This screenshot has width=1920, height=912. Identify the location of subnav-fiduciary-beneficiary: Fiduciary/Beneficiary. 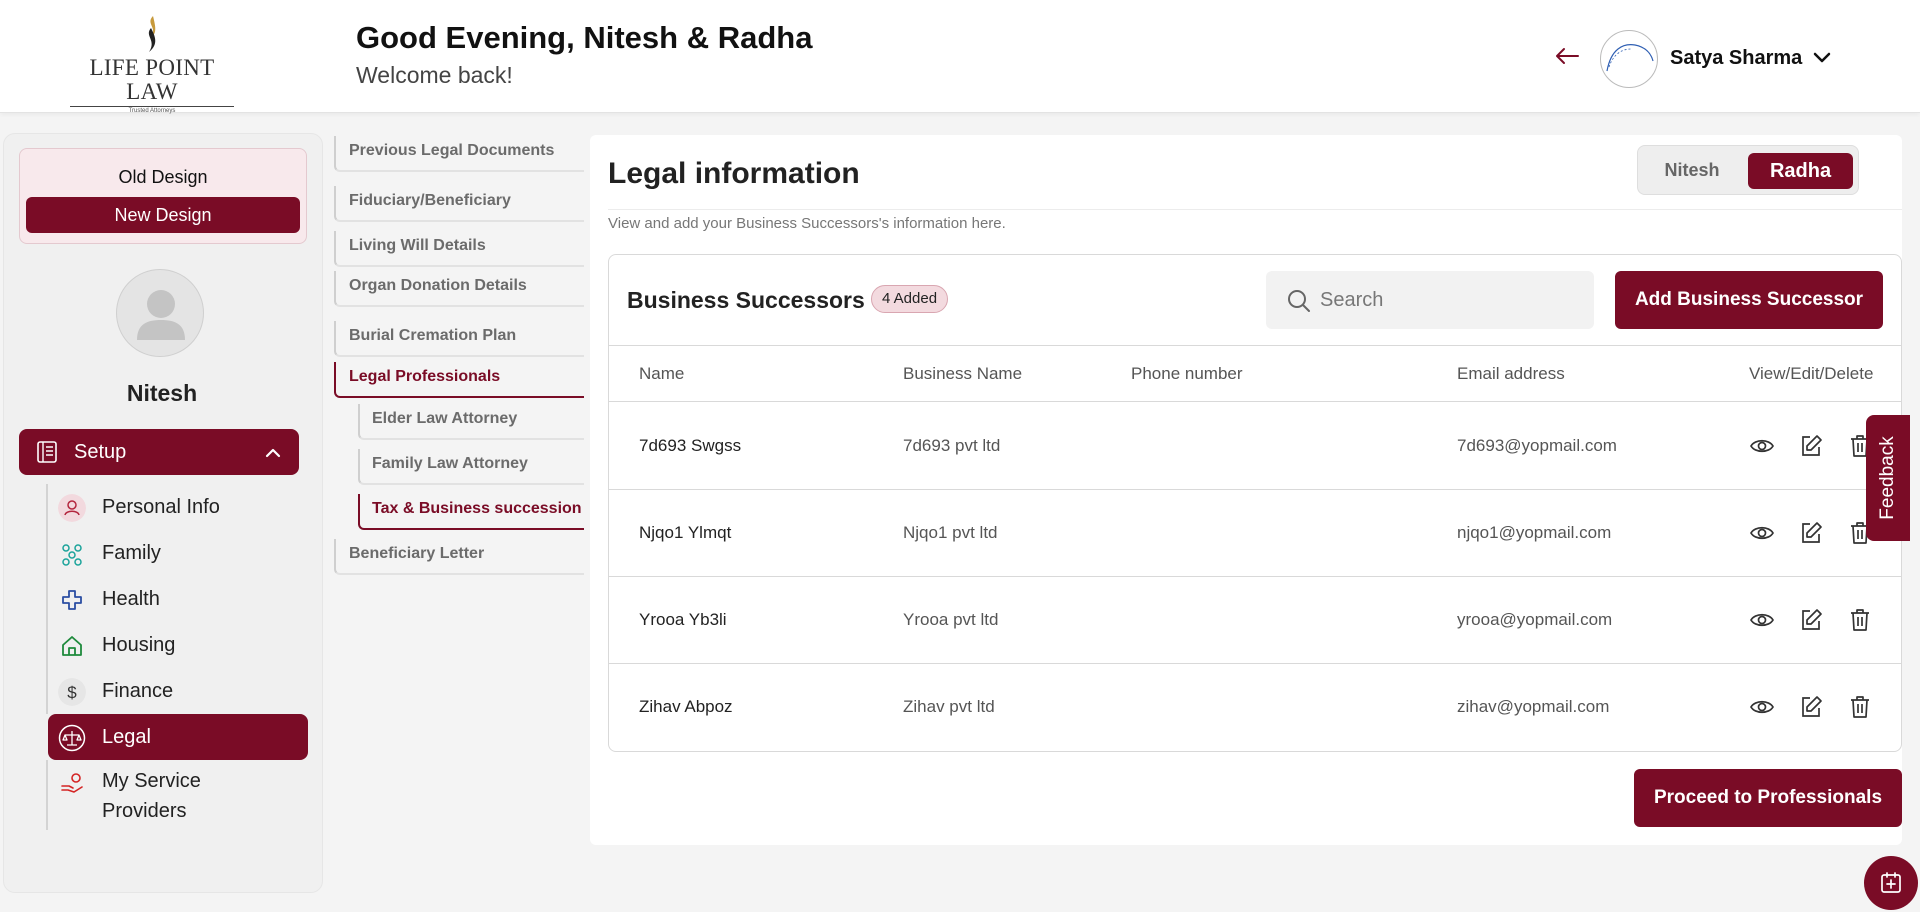
(459, 204).